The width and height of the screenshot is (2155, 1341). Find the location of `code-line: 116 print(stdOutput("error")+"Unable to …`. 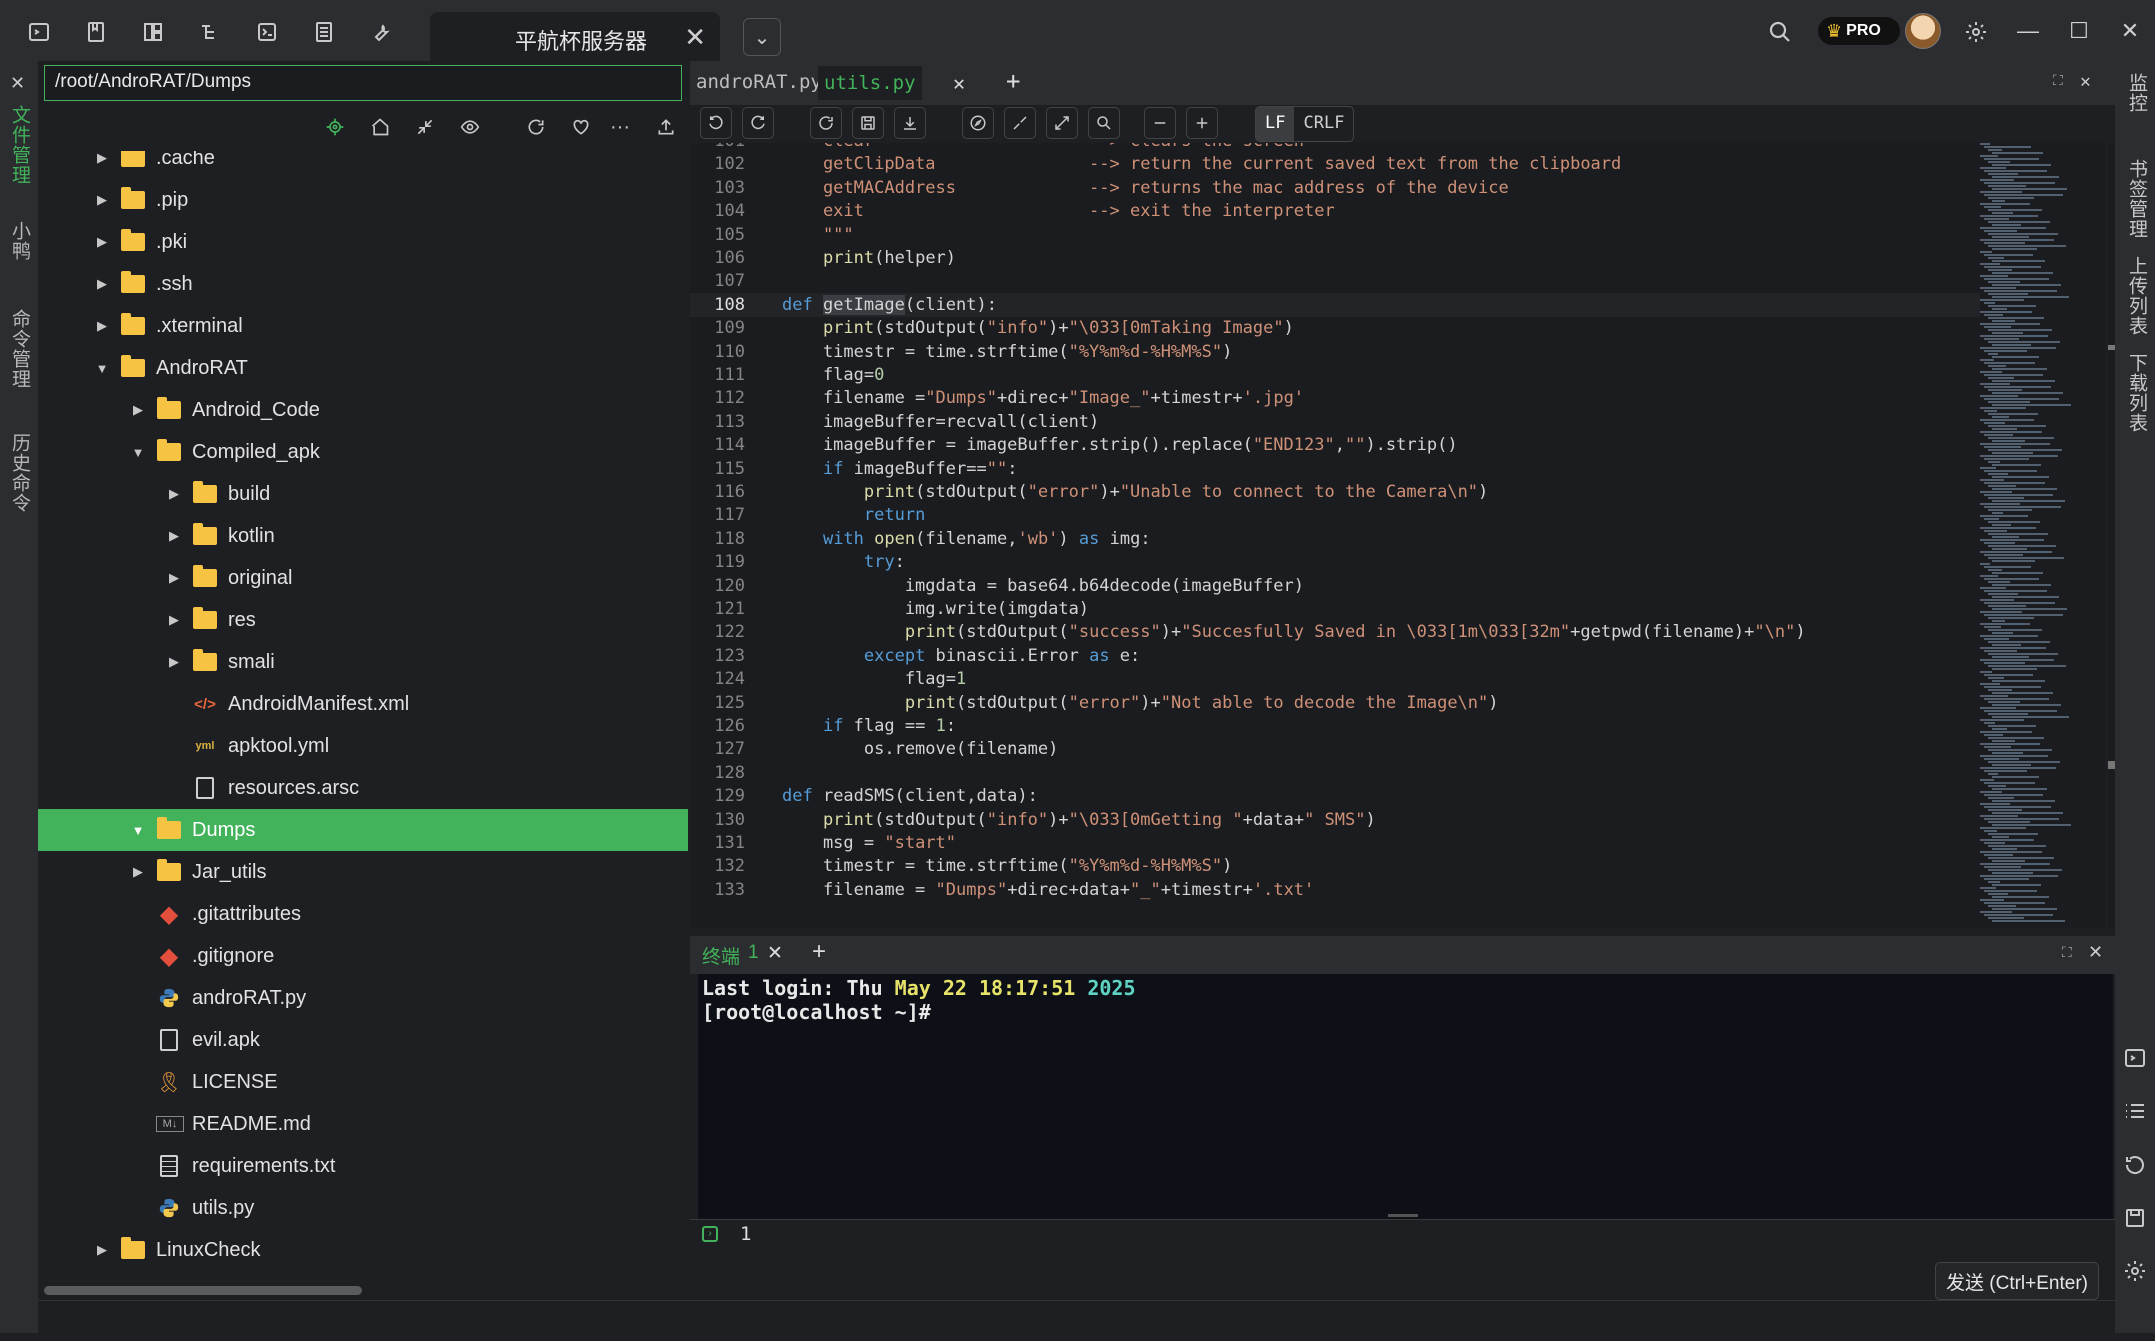

code-line: 116 print(stdOutput("error")+"Unable to … is located at coordinates (1335, 492).